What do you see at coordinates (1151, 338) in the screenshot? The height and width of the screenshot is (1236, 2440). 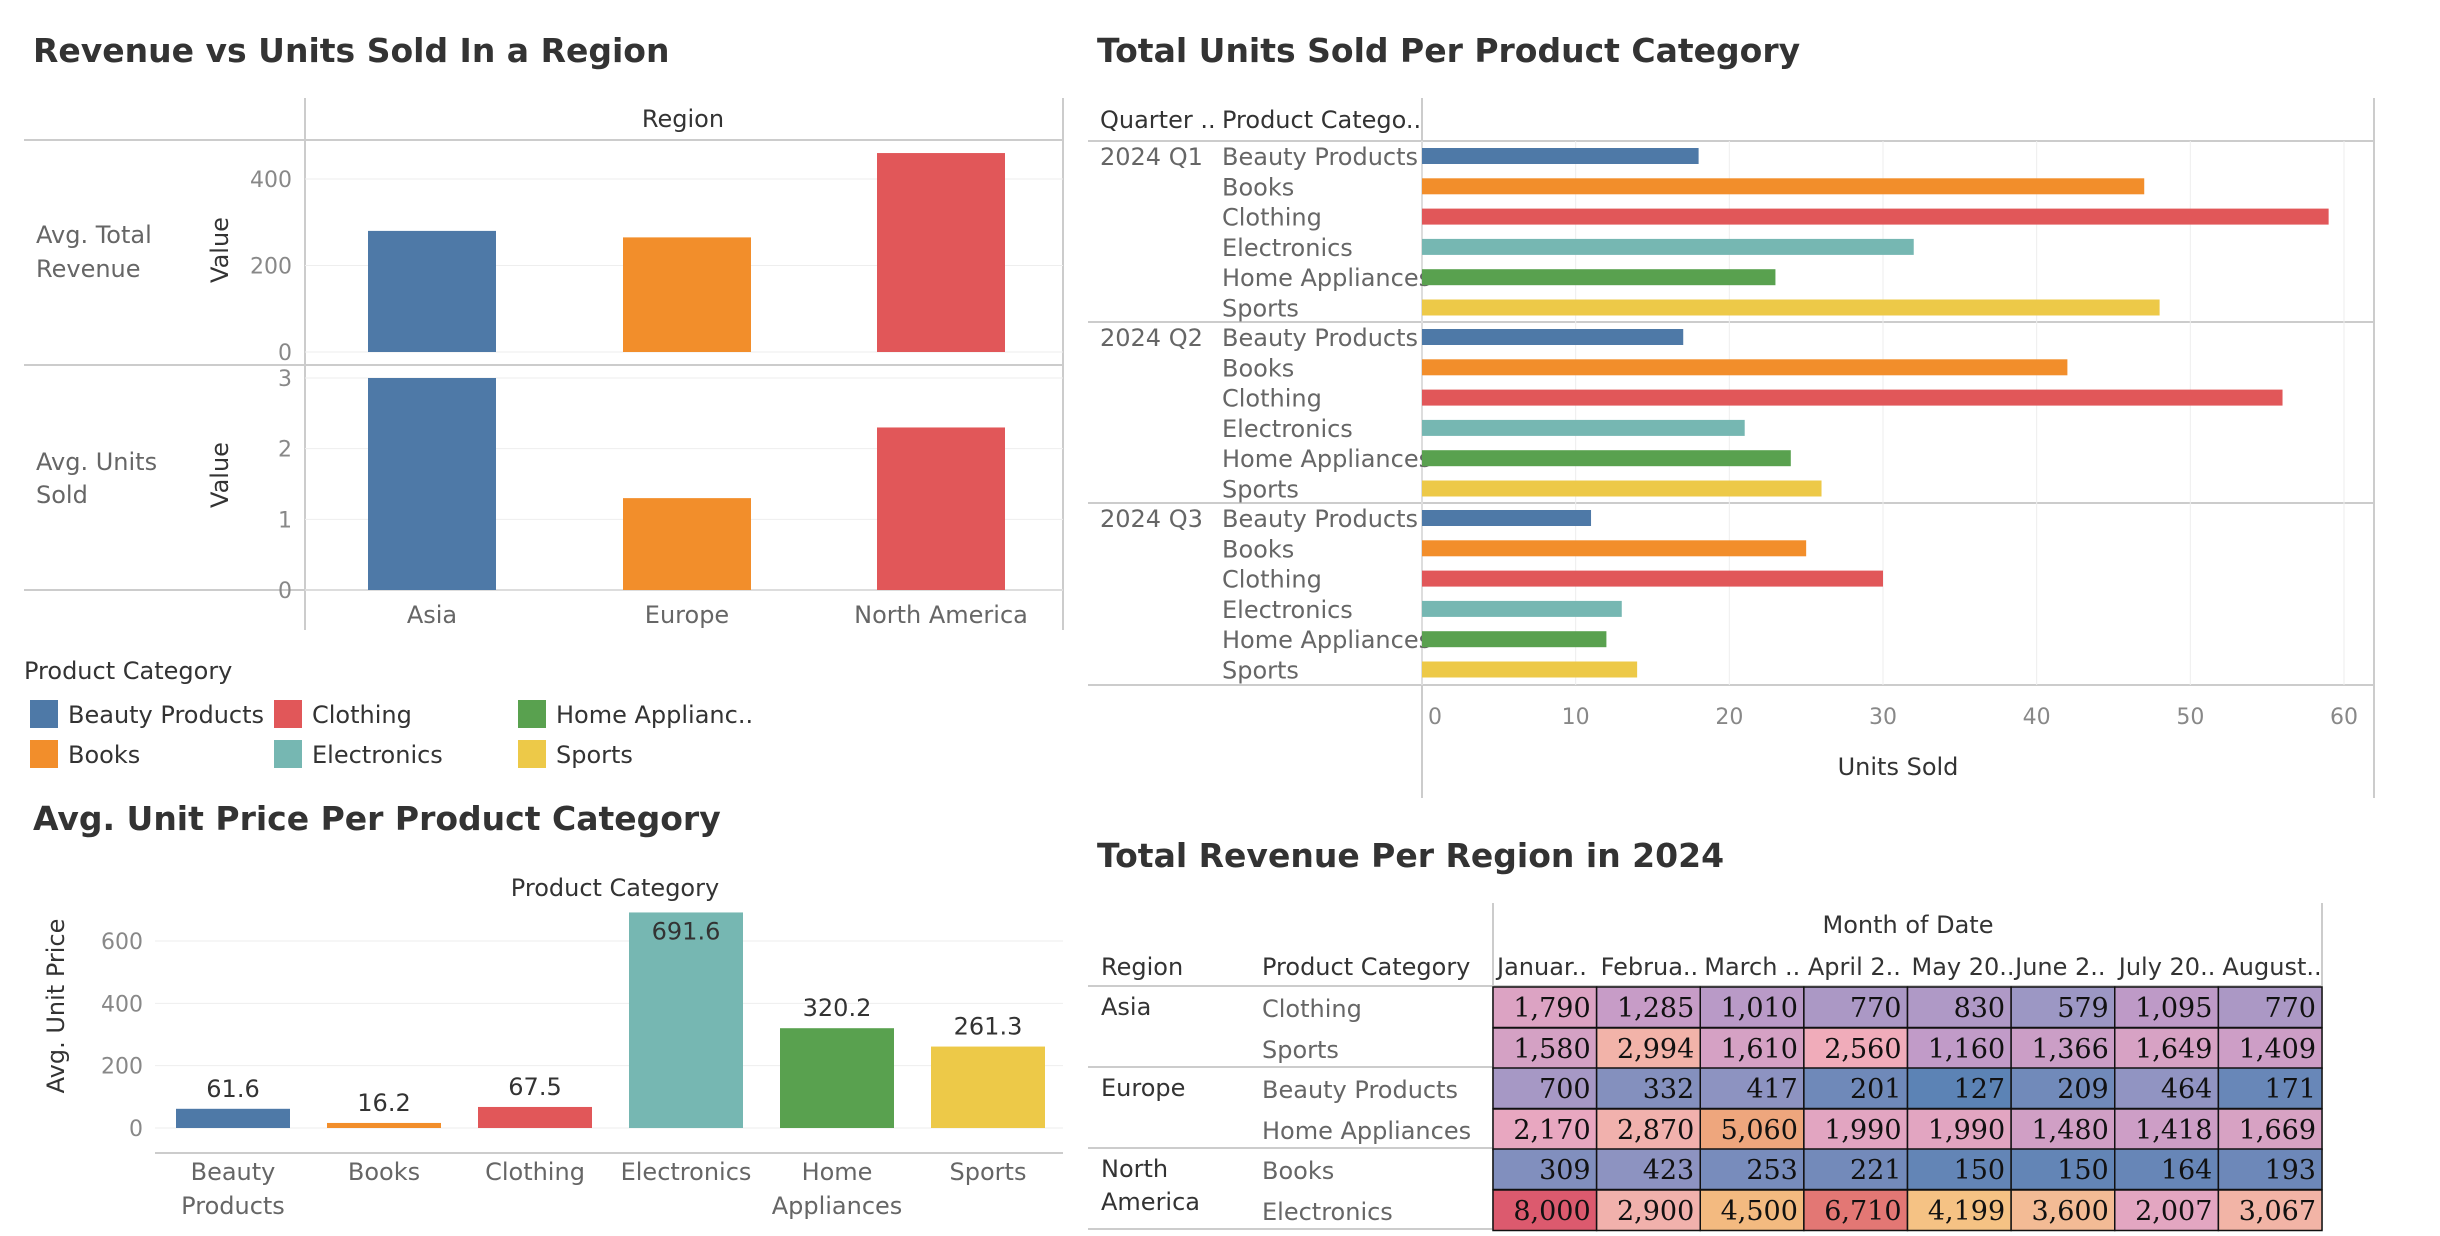 I see `chart2-quarter-label: 2024 Q2` at bounding box center [1151, 338].